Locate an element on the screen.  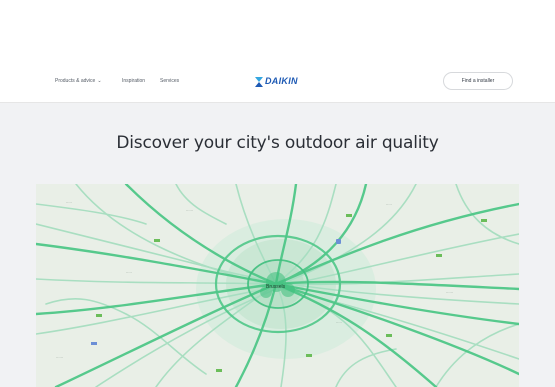
nav-products-advice: Products & advice ⌄ is located at coordinates (78, 81).